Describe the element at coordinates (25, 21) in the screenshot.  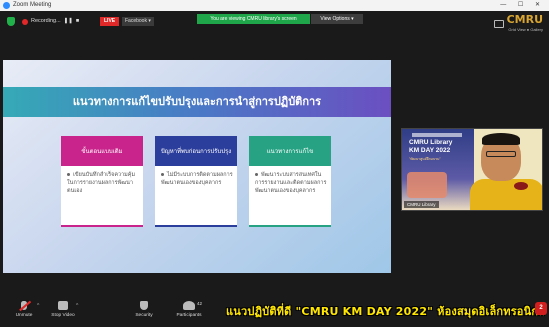
I see `recording-dot-icon` at that location.